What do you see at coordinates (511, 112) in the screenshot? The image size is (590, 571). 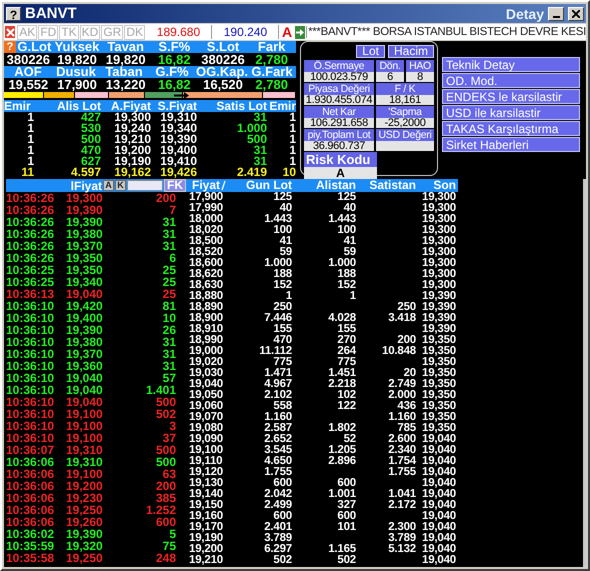 I see `menu-button: USD ile karsilastir` at bounding box center [511, 112].